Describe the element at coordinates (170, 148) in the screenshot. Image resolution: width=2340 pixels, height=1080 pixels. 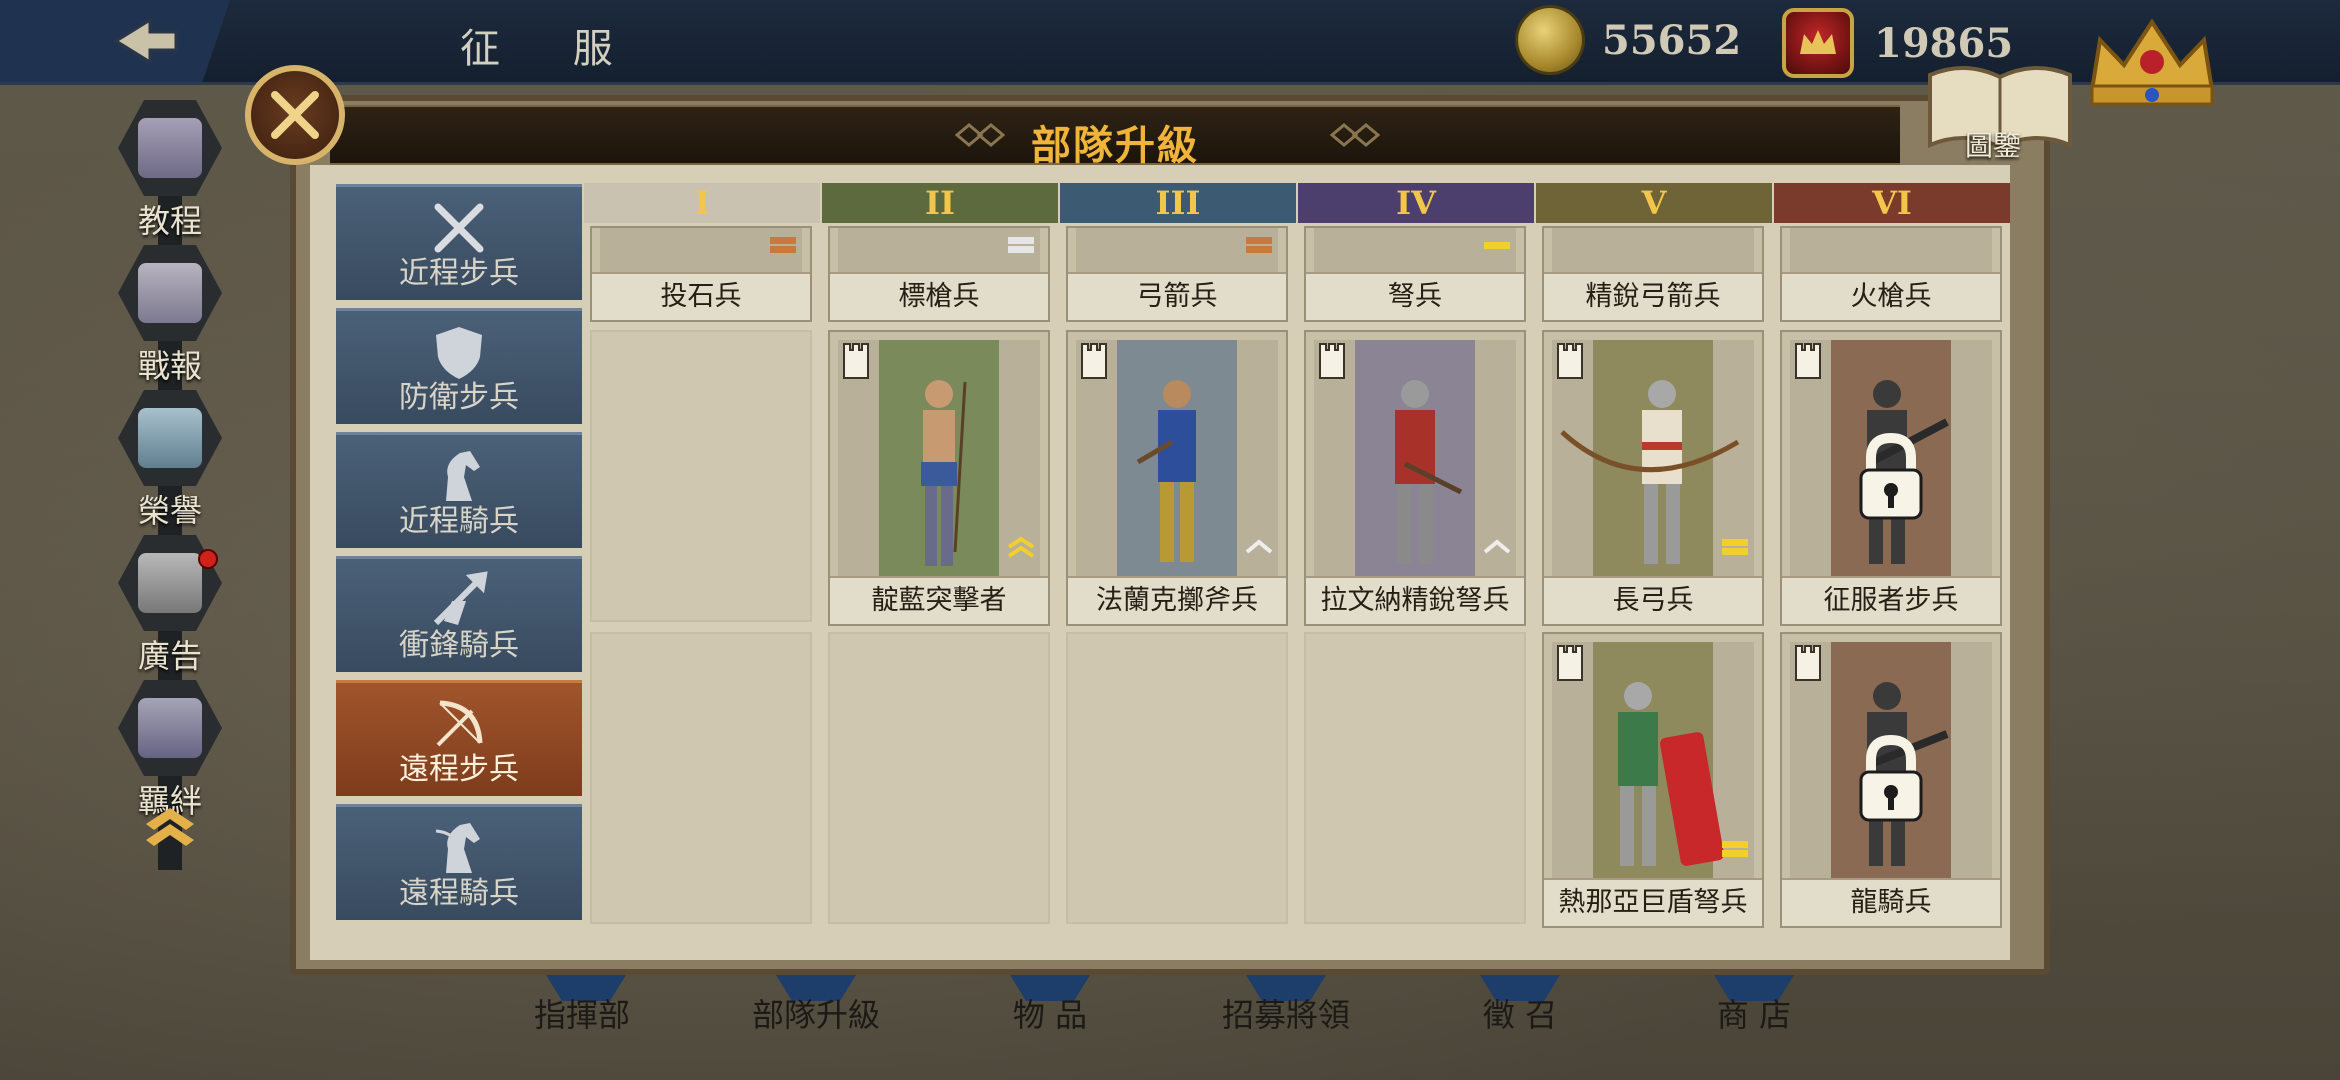
I see `book-icon` at that location.